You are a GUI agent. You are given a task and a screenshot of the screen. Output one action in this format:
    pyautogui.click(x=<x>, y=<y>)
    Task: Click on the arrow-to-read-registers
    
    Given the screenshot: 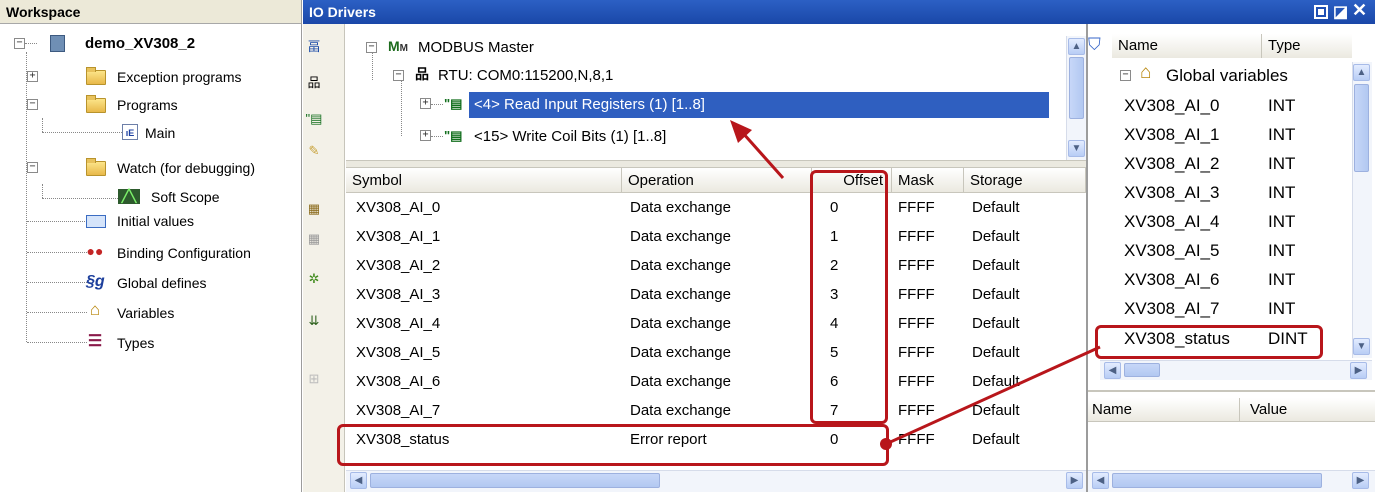 What is the action you would take?
    pyautogui.click(x=762, y=155)
    